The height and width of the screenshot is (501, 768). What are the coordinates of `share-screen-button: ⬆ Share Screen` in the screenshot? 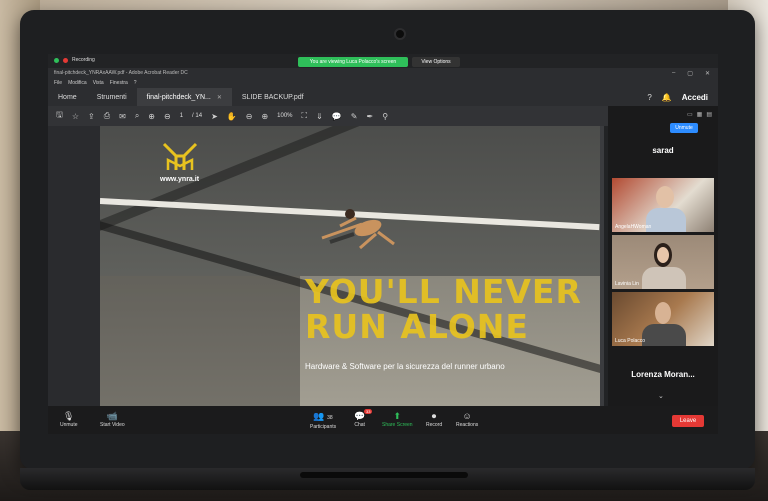 It's located at (397, 419).